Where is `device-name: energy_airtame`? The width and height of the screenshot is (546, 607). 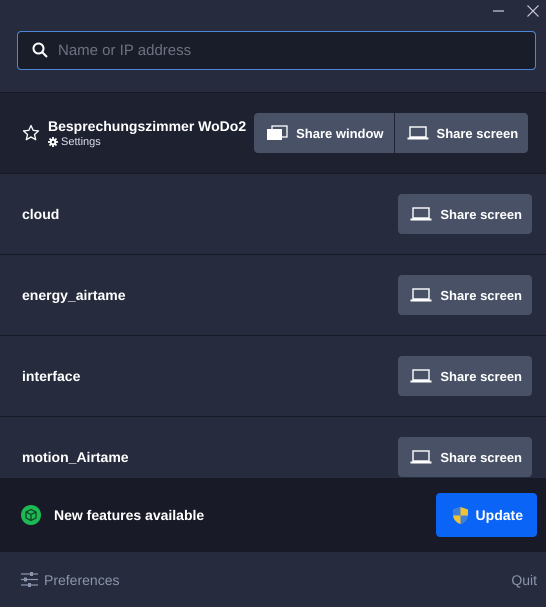
device-name: energy_airtame is located at coordinates (74, 295).